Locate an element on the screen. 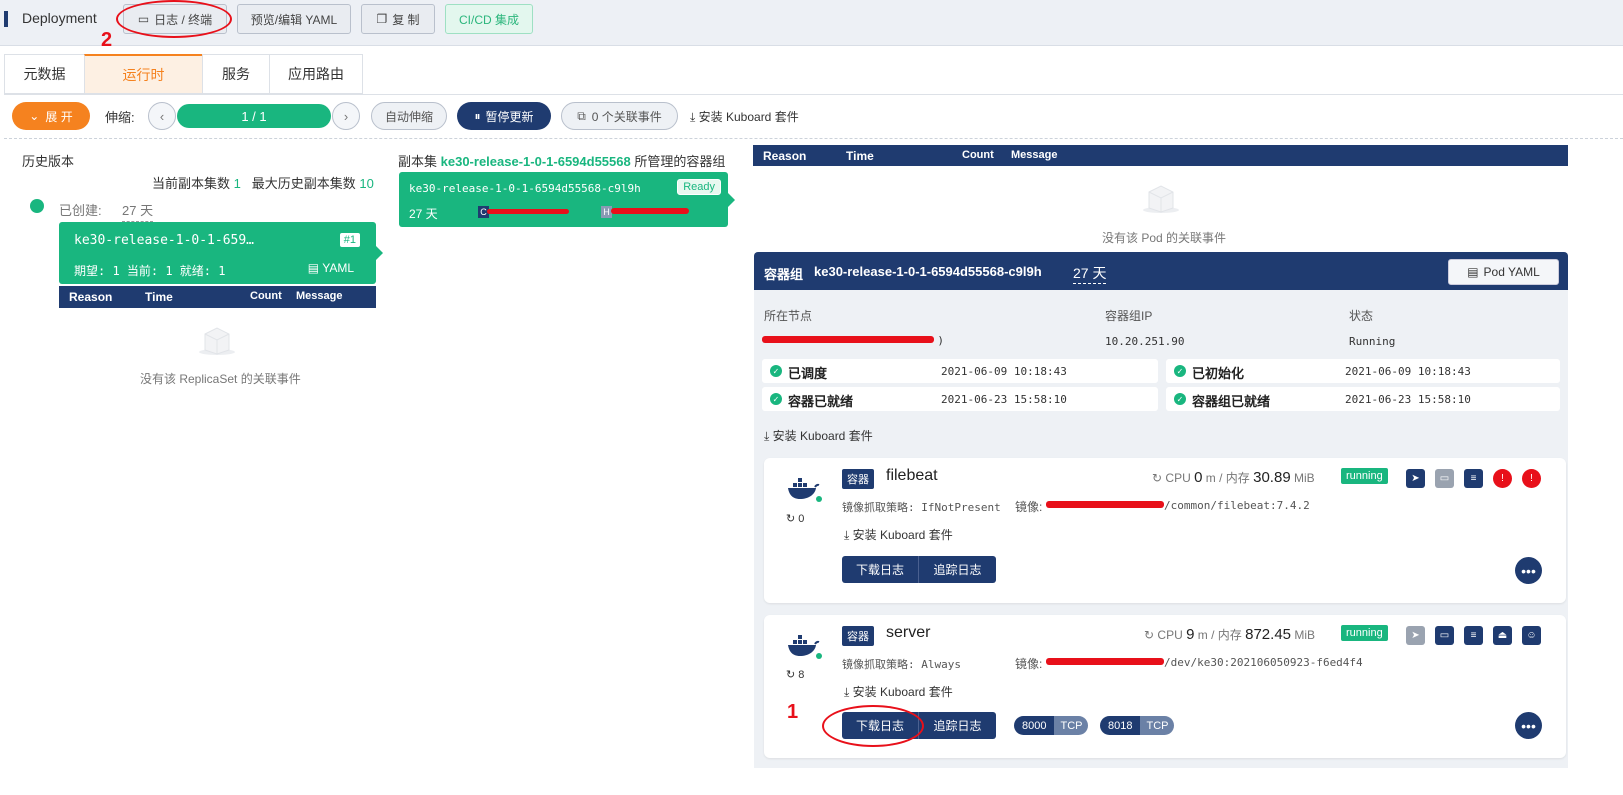 This screenshot has height=795, width=1623. image-value: /dev/ke30:202106050923-f6ed4f4 is located at coordinates (1263, 662).